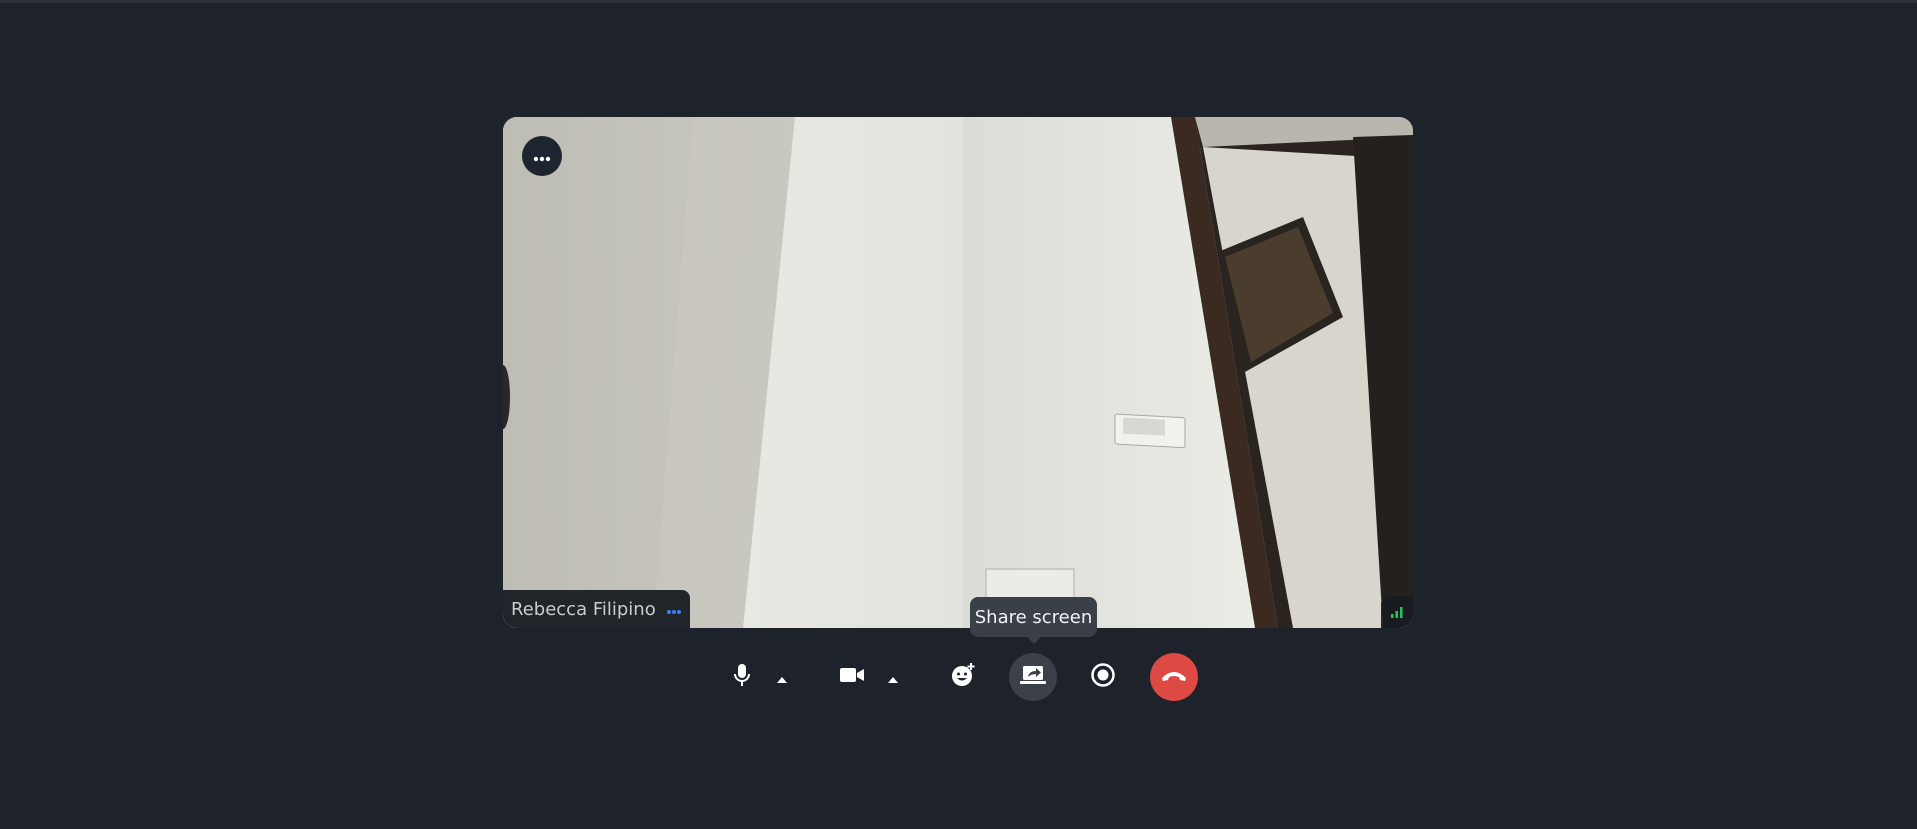 This screenshot has height=829, width=1917. I want to click on call-controls-toolbar, so click(958, 677).